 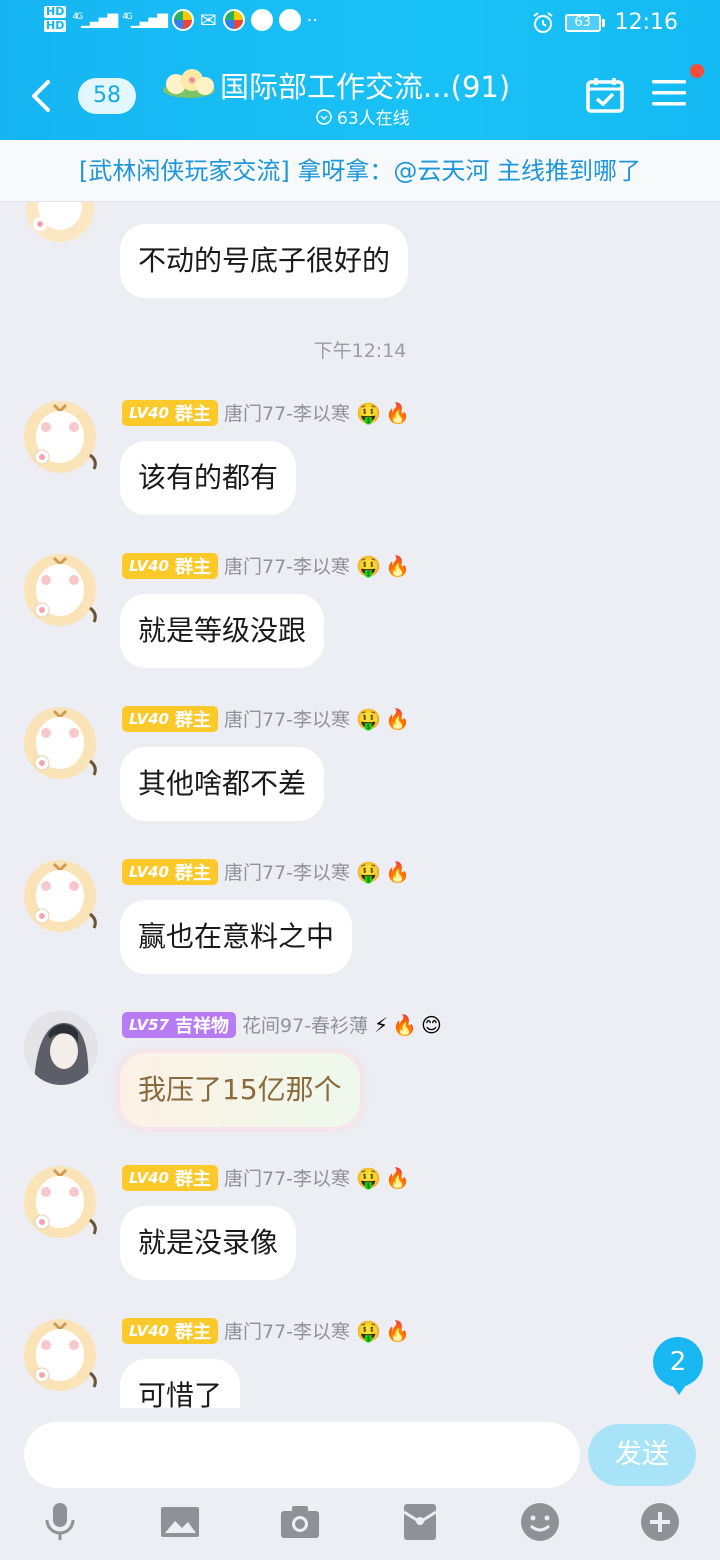 I want to click on red-packet-icon, so click(x=420, y=1522).